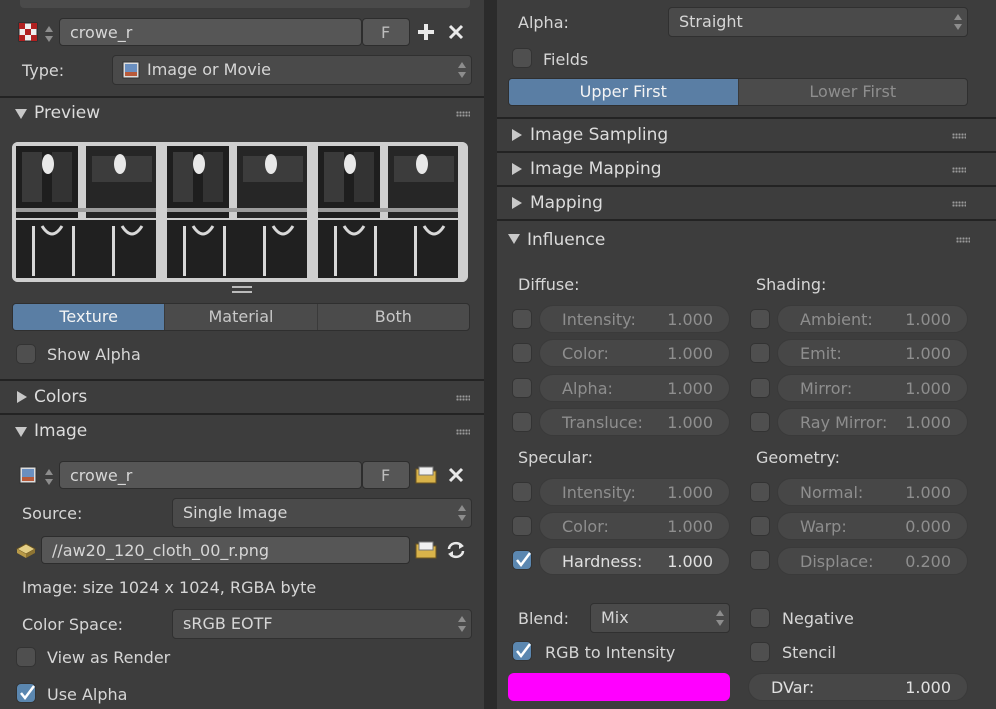  What do you see at coordinates (858, 687) in the screenshot?
I see `dvar-field: DVar: 1.000` at bounding box center [858, 687].